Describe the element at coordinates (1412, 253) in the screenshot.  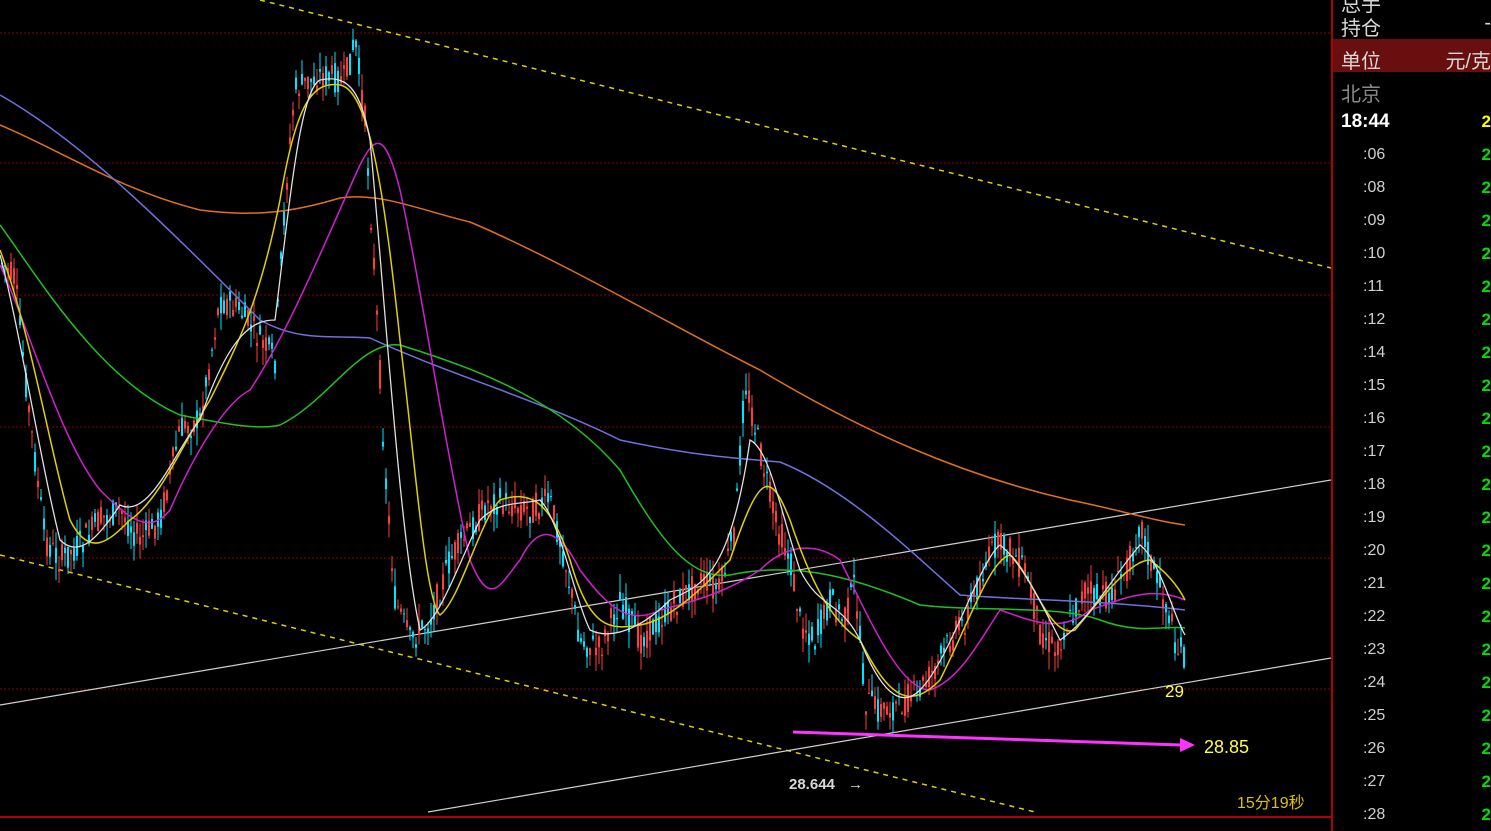
I see `tick-row: :10 2` at that location.